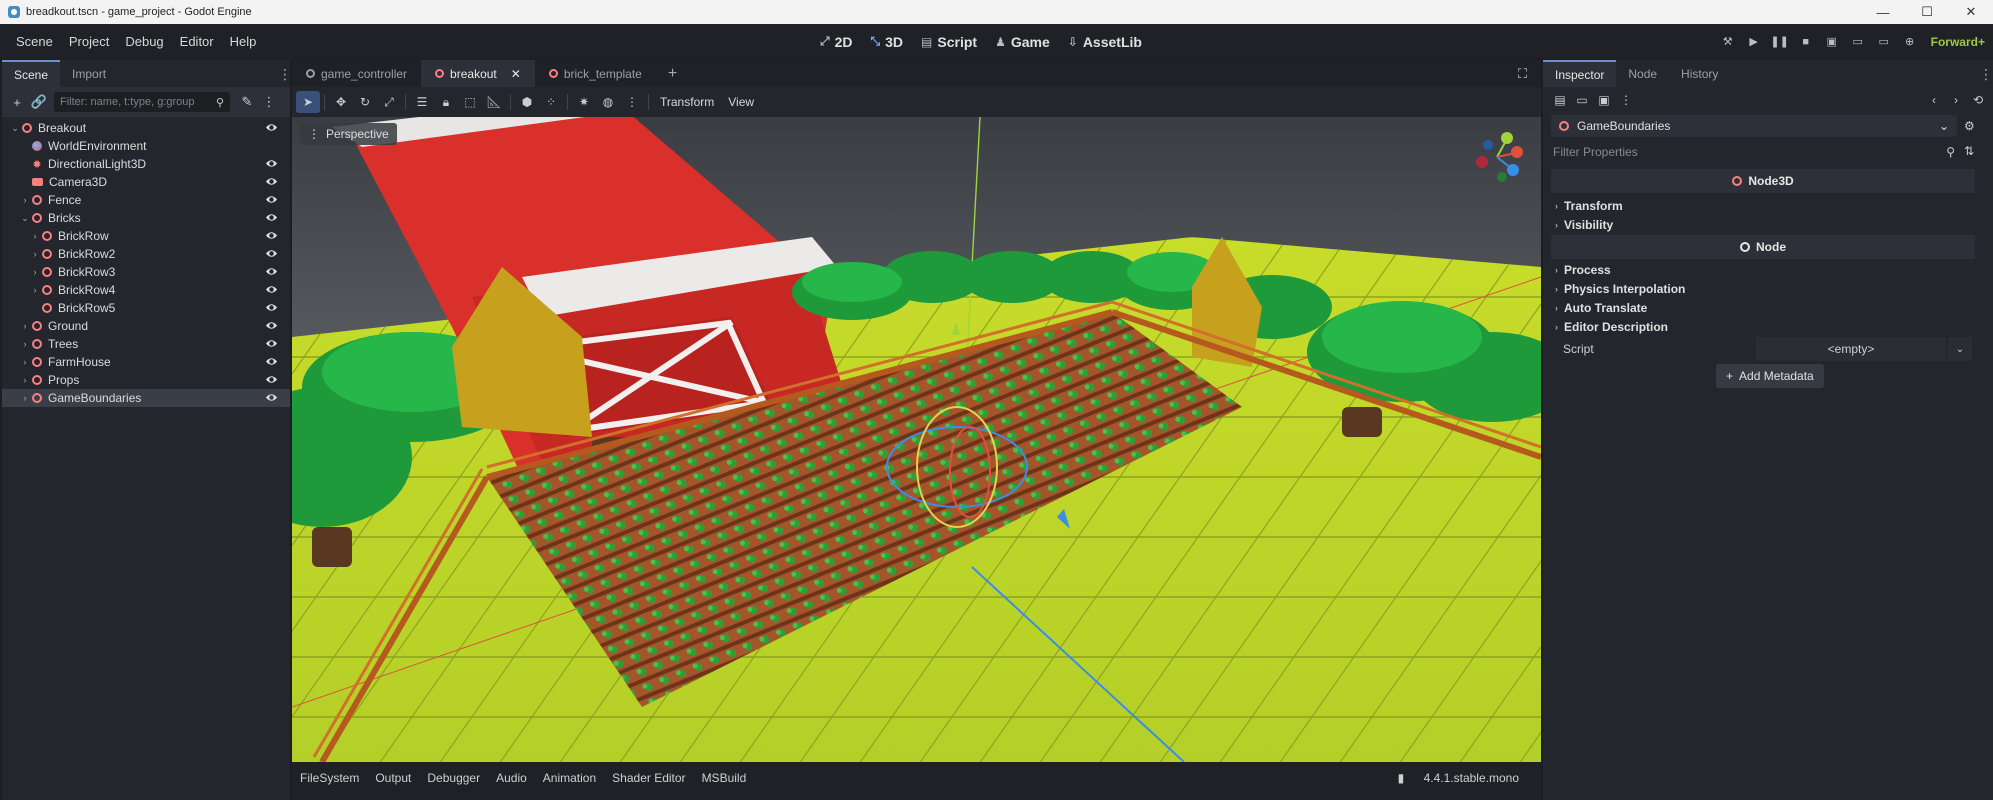 The image size is (1993, 800). Describe the element at coordinates (308, 102) in the screenshot. I see `select-mode-icon: ➤` at that location.